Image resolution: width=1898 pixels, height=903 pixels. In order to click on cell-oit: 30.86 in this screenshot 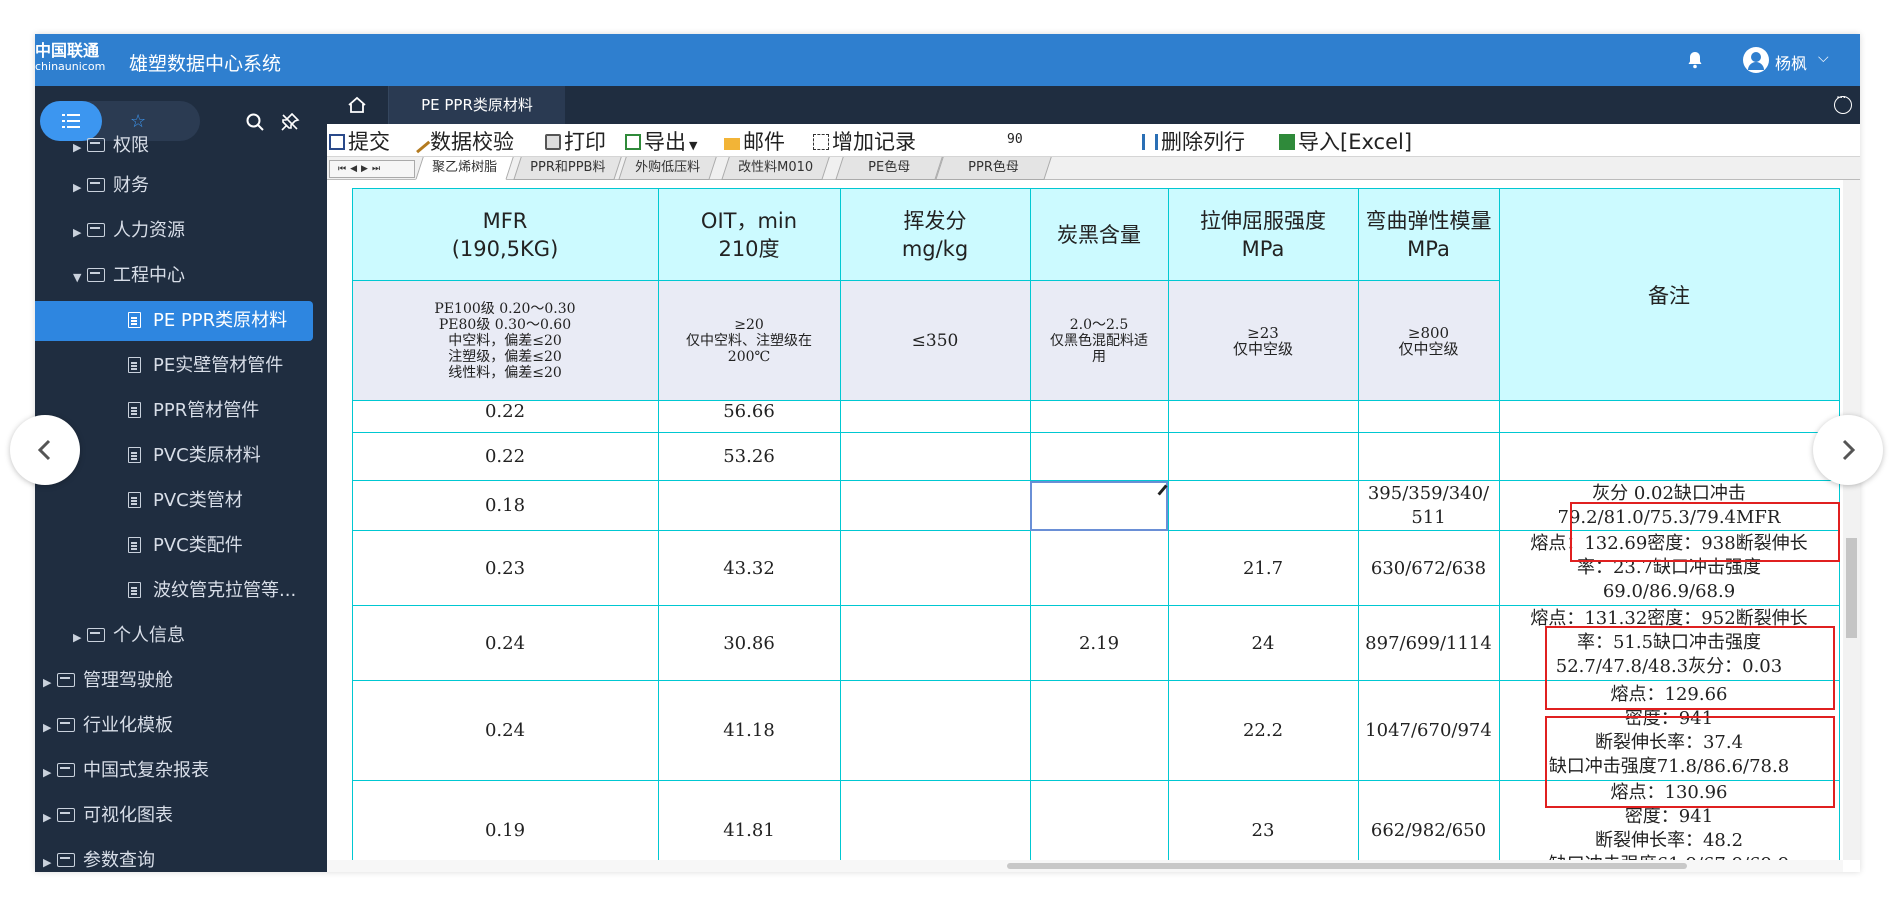, I will do `click(749, 643)`.